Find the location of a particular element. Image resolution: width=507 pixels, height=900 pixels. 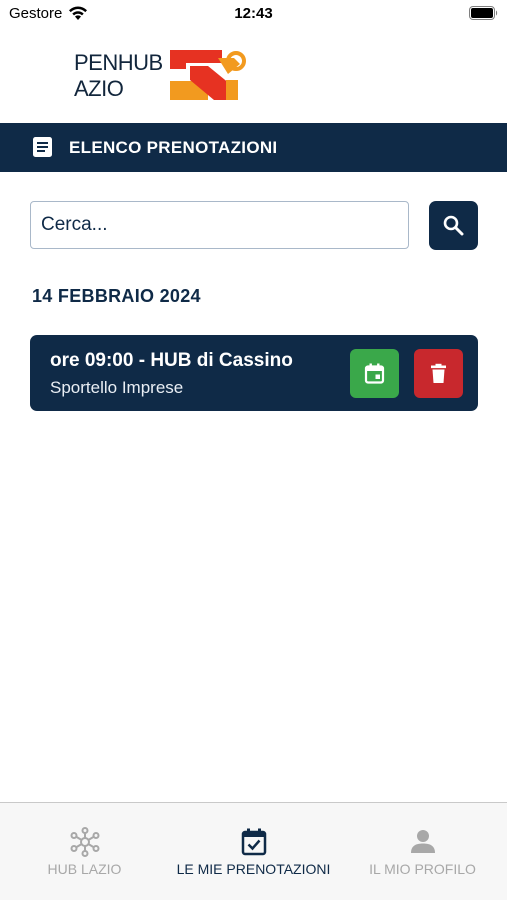

openhub-lazio-logo-mark is located at coordinates (208, 75).